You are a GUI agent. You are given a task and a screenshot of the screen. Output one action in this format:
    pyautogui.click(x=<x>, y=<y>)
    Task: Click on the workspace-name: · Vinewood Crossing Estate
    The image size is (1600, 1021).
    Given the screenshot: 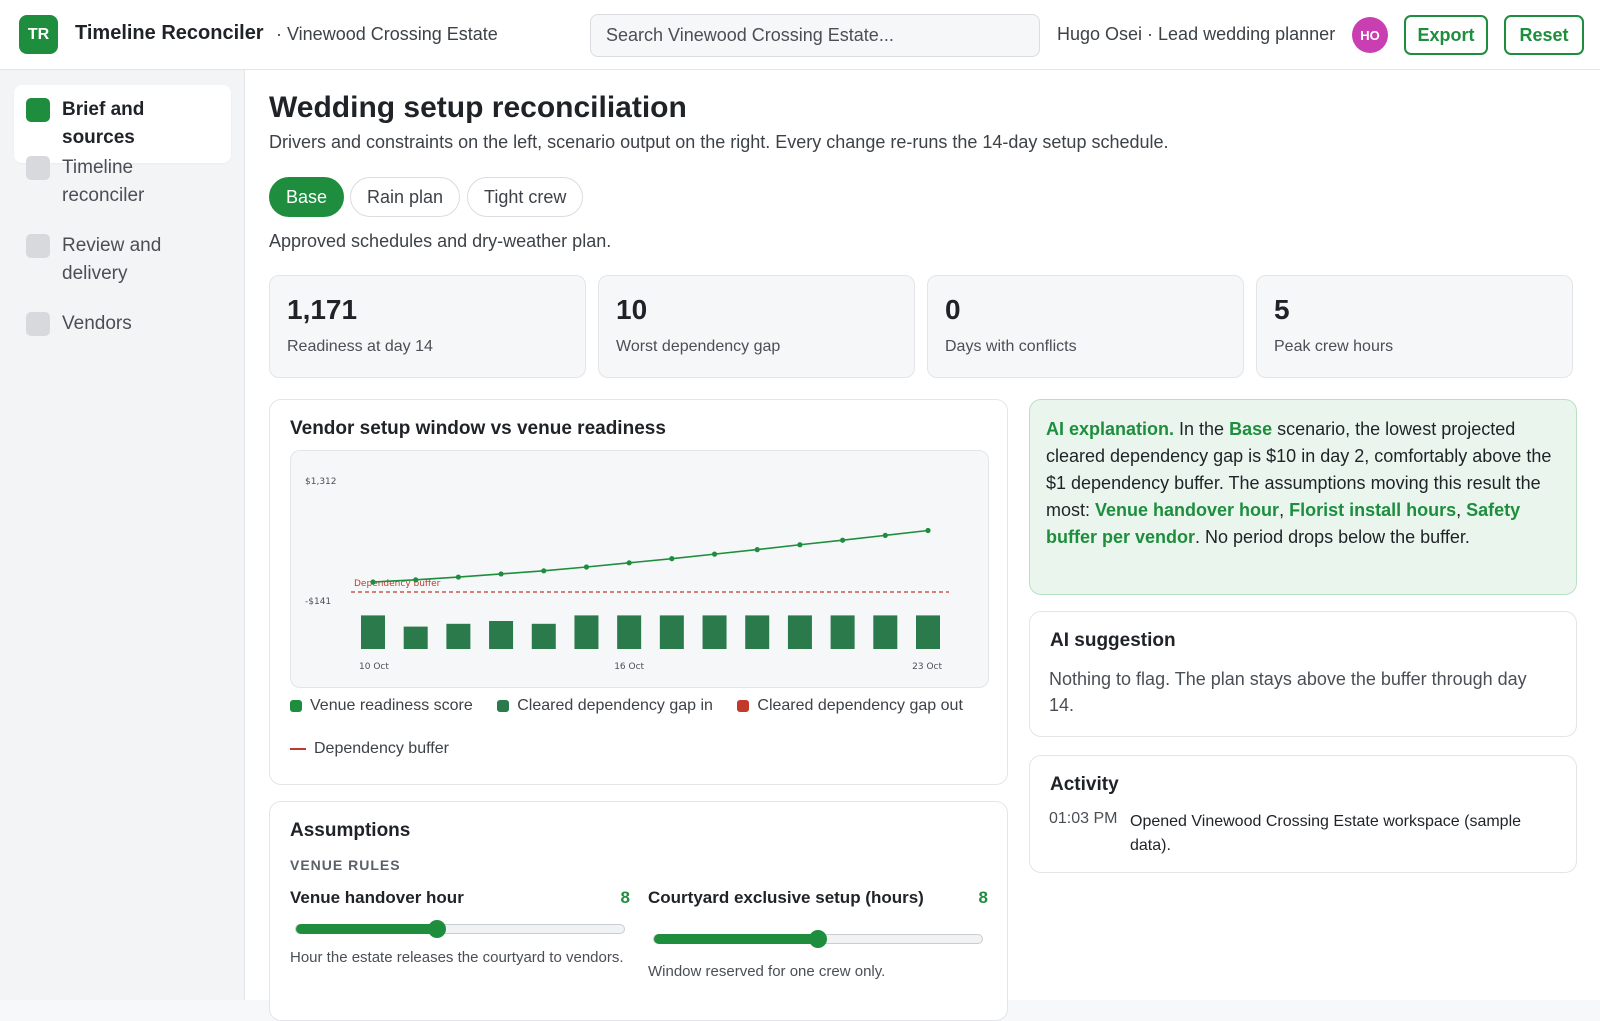 What is the action you would take?
    pyautogui.click(x=387, y=34)
    